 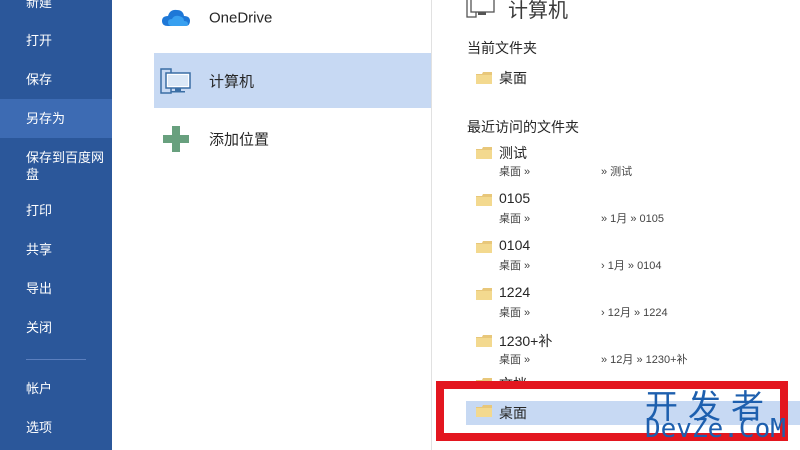 I want to click on folder-name: 0105, so click(x=515, y=198).